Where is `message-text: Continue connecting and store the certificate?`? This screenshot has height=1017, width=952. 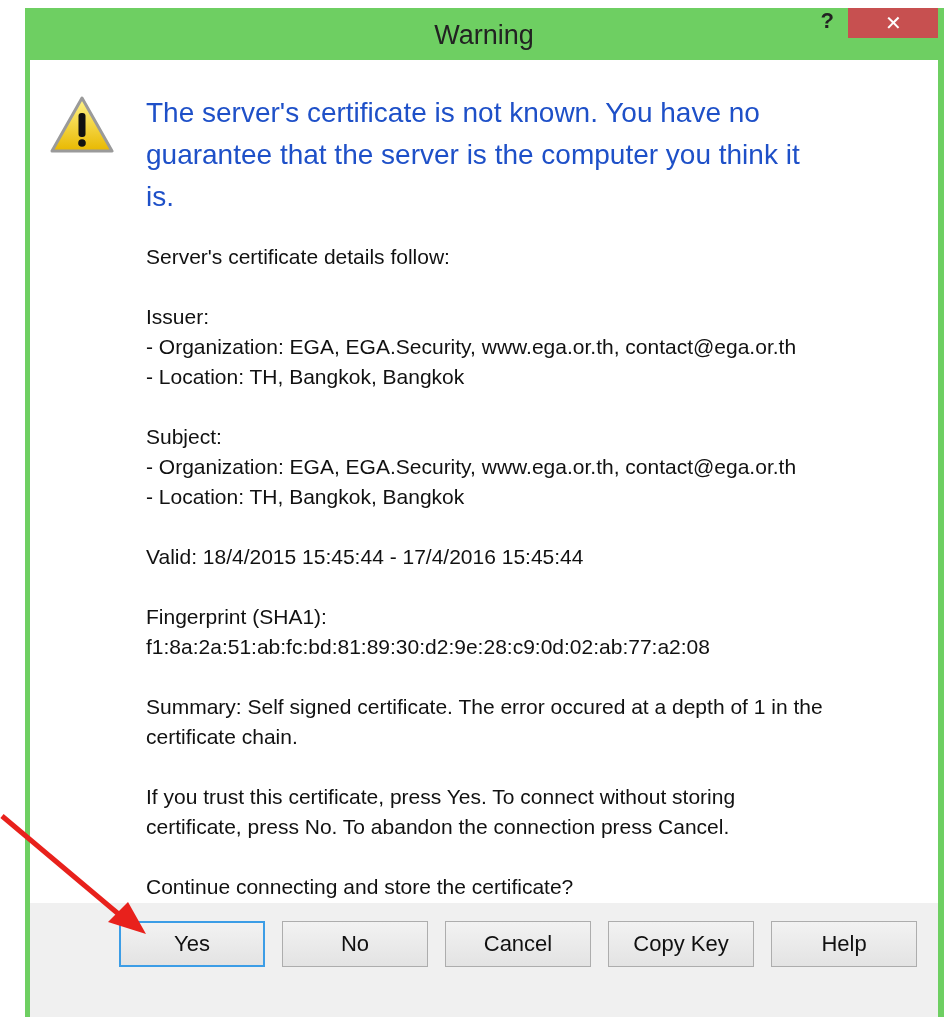 message-text: Continue connecting and store the certificate? is located at coordinates (360, 887).